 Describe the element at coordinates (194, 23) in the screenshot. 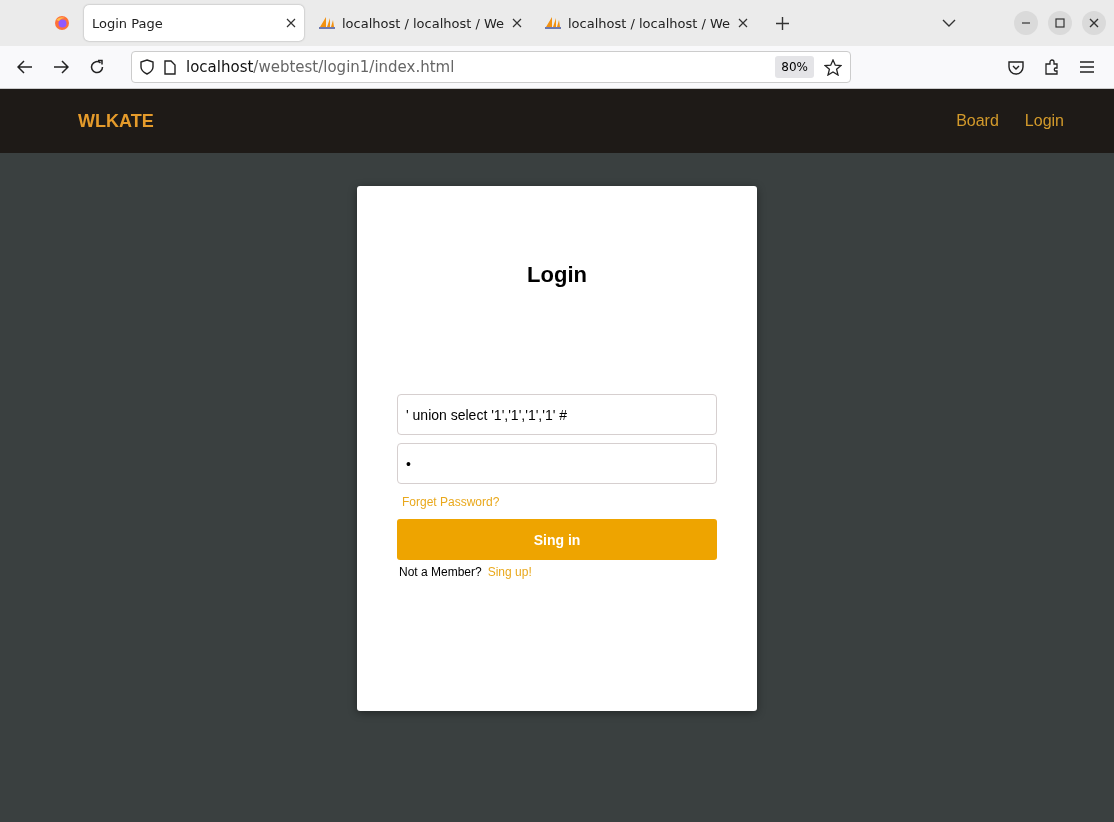

I see `browser-tab: Login Page` at that location.